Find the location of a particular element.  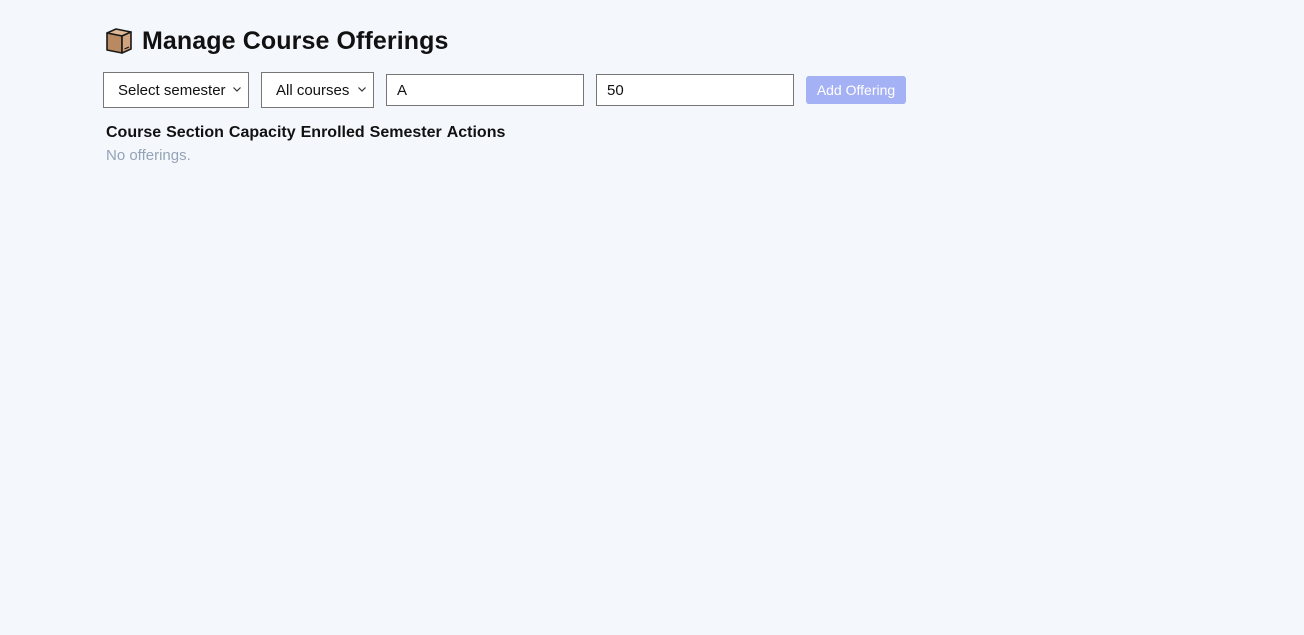

empty-state-message: No offerings. is located at coordinates (148, 155).